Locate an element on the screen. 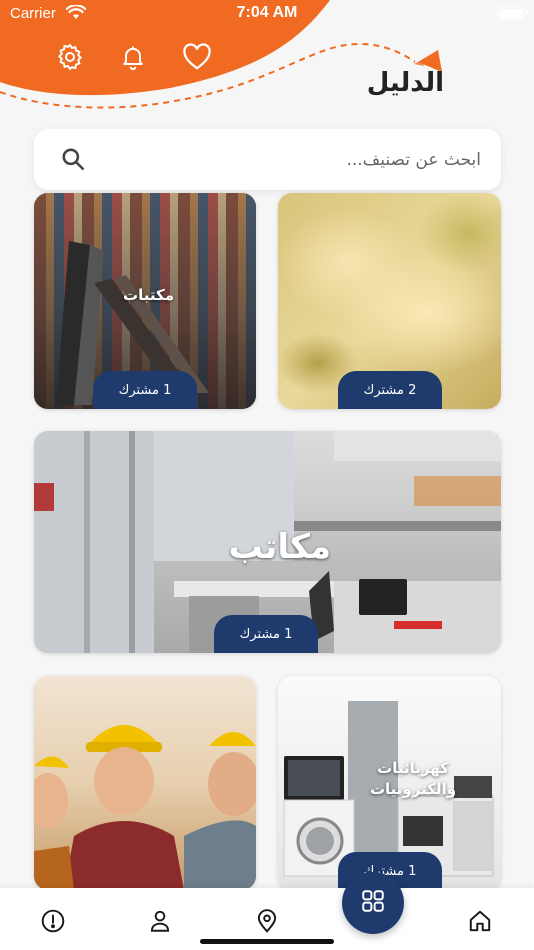  category-title: مكاتب is located at coordinates (279, 547).